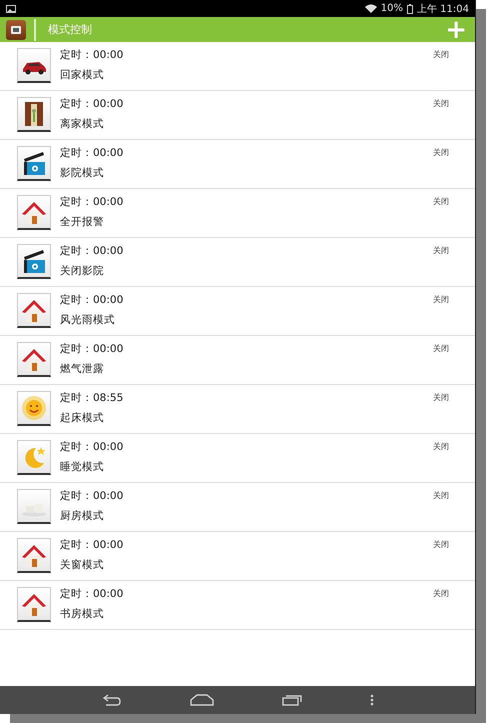 This screenshot has width=488, height=723. Describe the element at coordinates (82, 75) in the screenshot. I see `mode-name: 回家模式` at that location.